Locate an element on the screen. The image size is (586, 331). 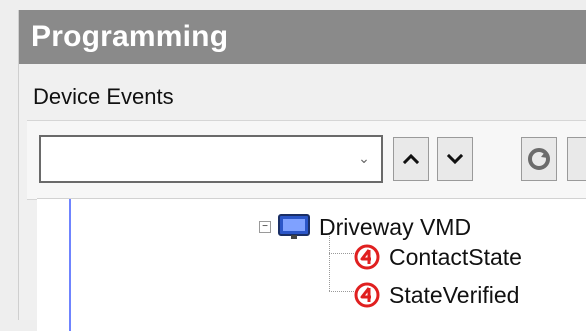
down-button is located at coordinates (455, 159).